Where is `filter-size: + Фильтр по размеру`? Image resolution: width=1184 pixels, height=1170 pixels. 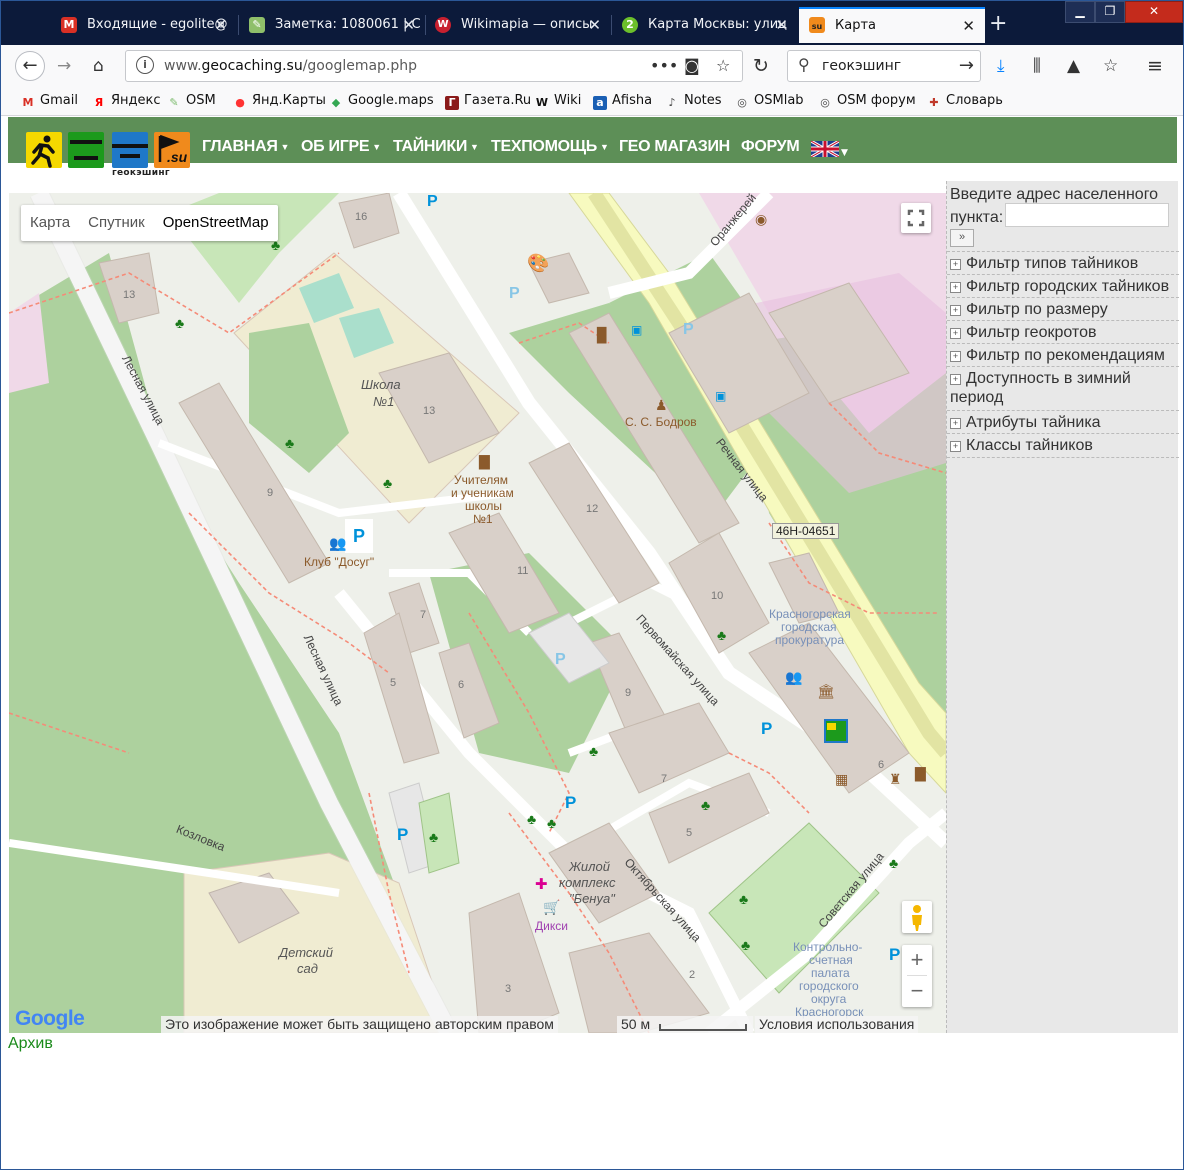 filter-size: + Фильтр по размеру is located at coordinates (1063, 309).